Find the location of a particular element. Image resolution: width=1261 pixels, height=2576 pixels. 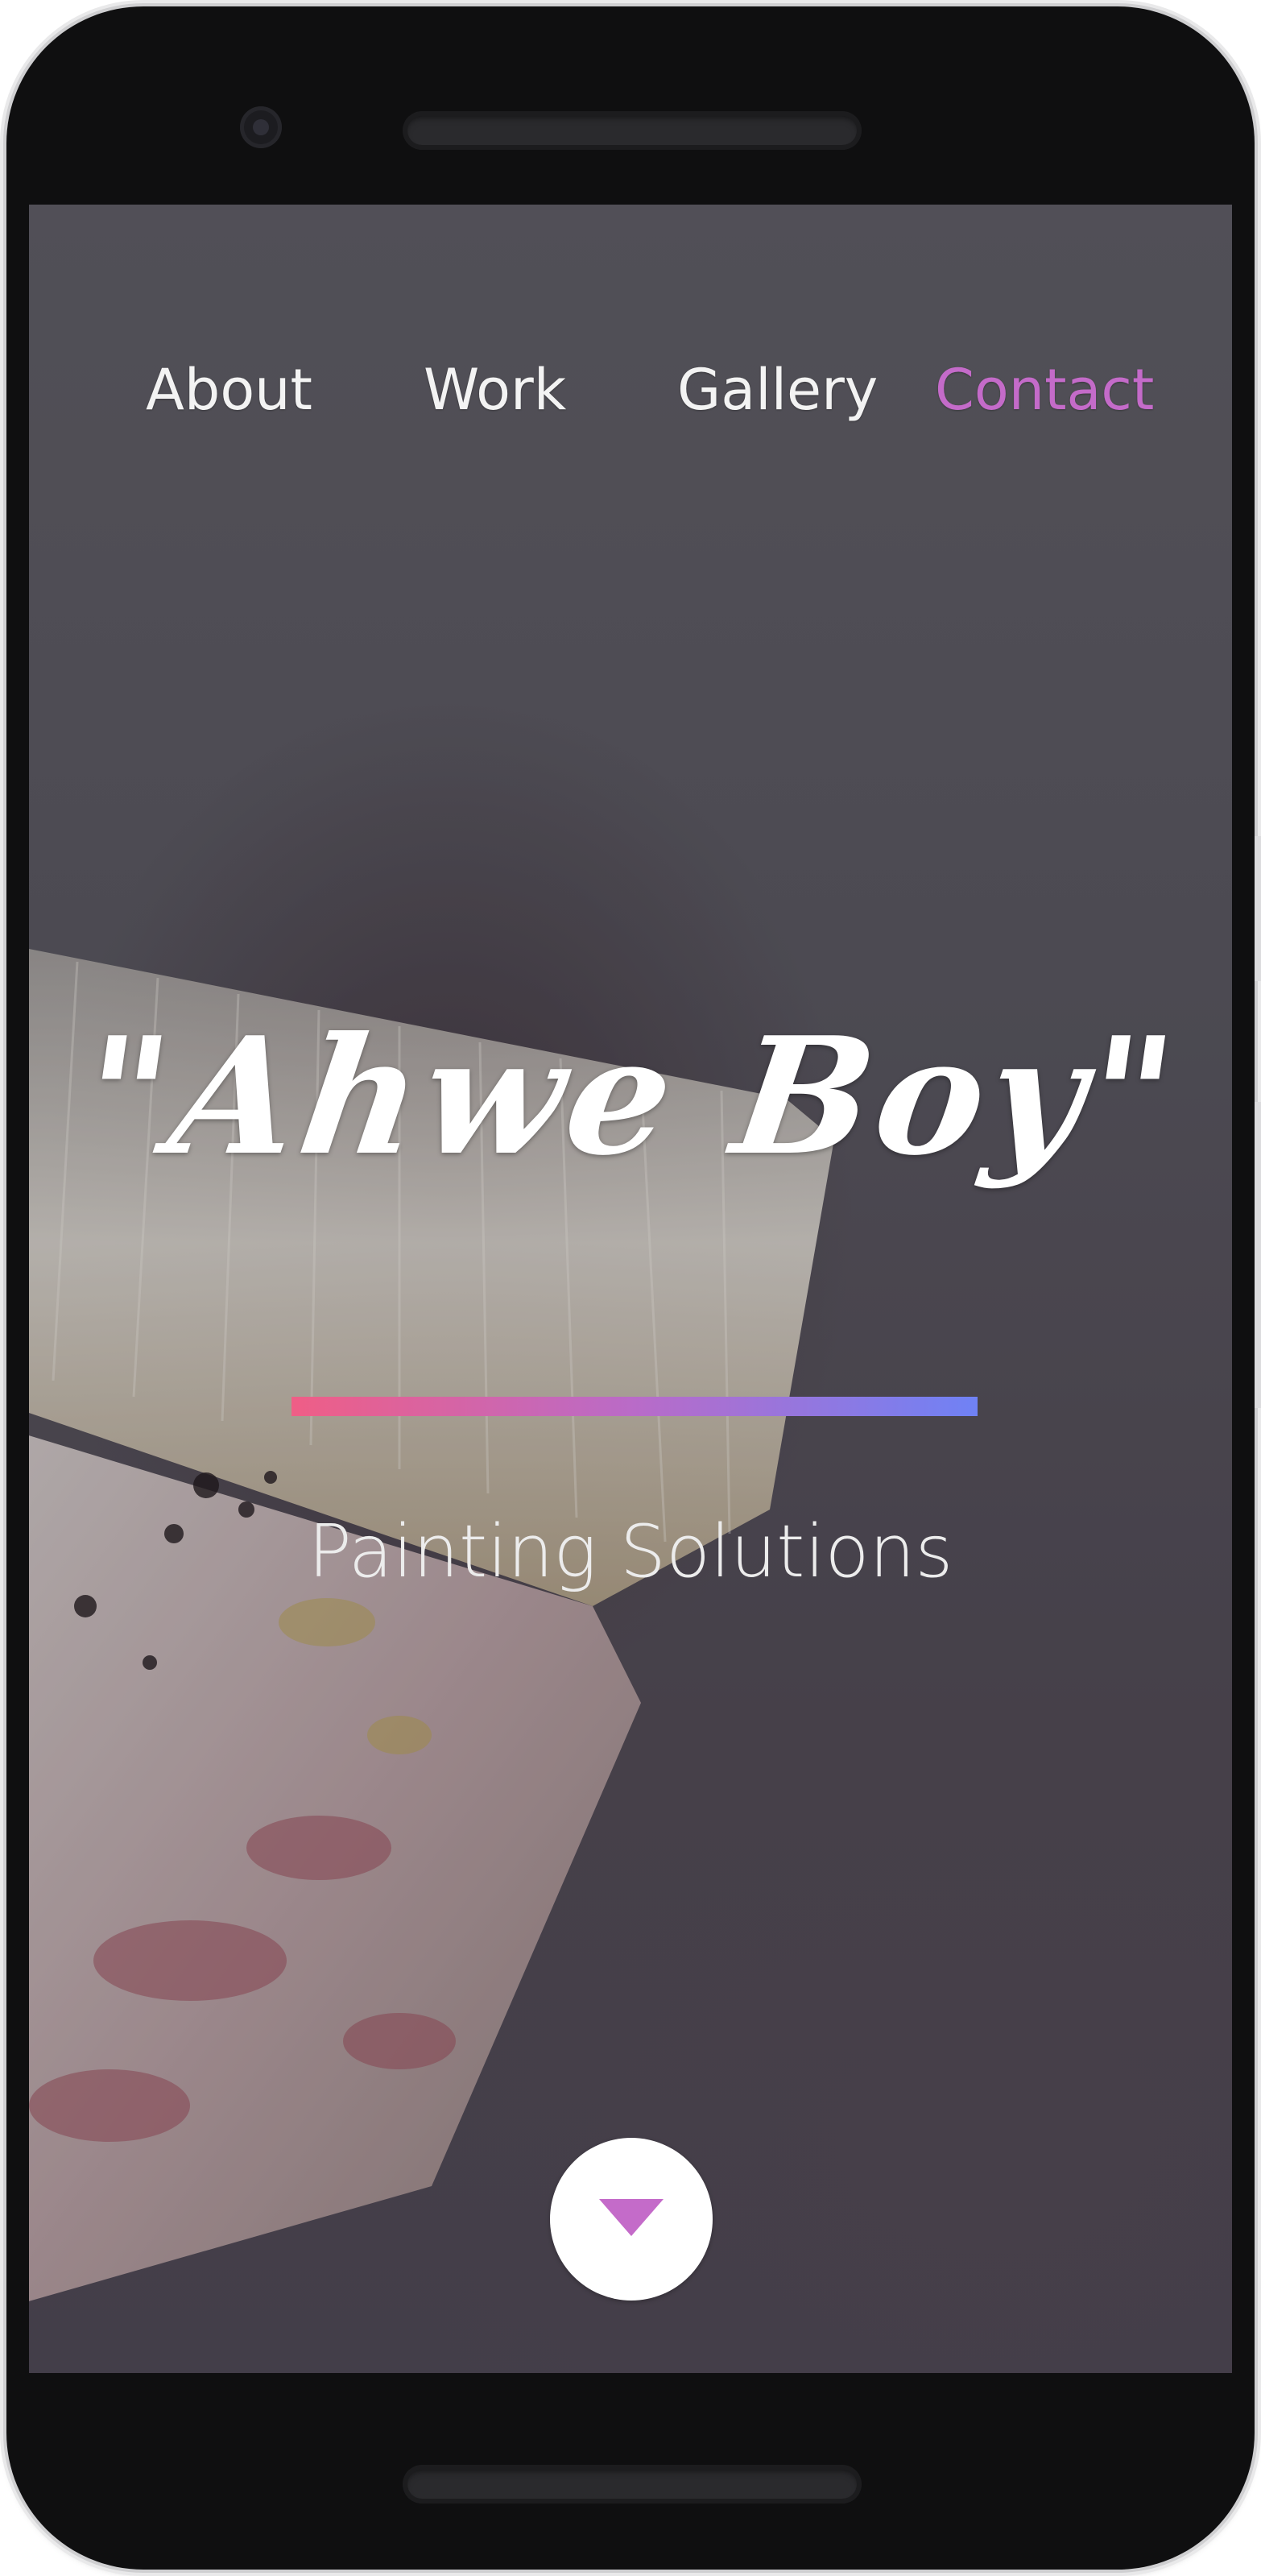

nav-item-work: Work is located at coordinates (495, 389).